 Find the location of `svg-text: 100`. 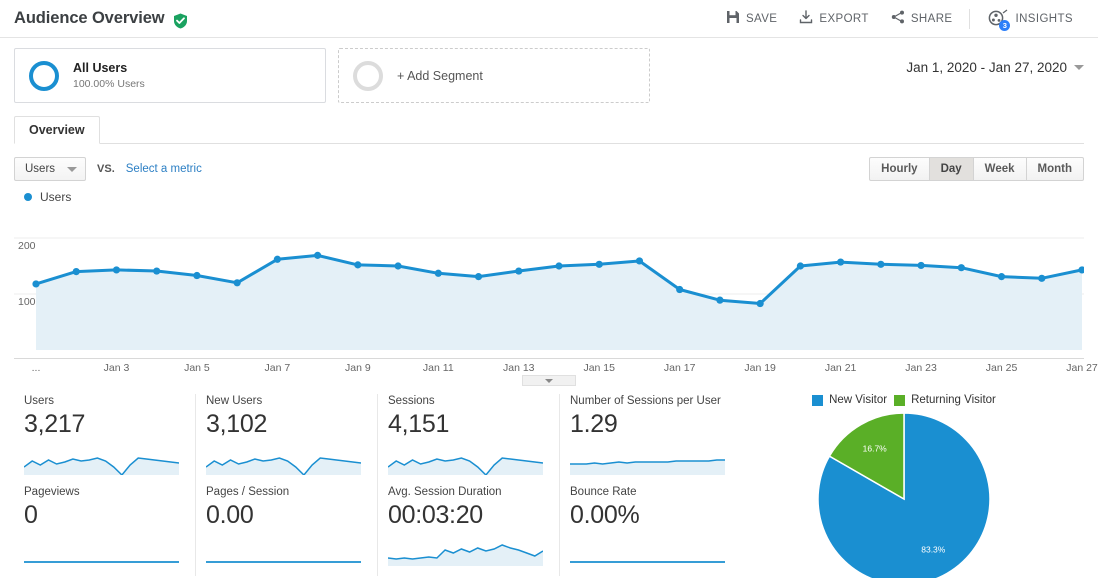

svg-text: 100 is located at coordinates (27, 302).